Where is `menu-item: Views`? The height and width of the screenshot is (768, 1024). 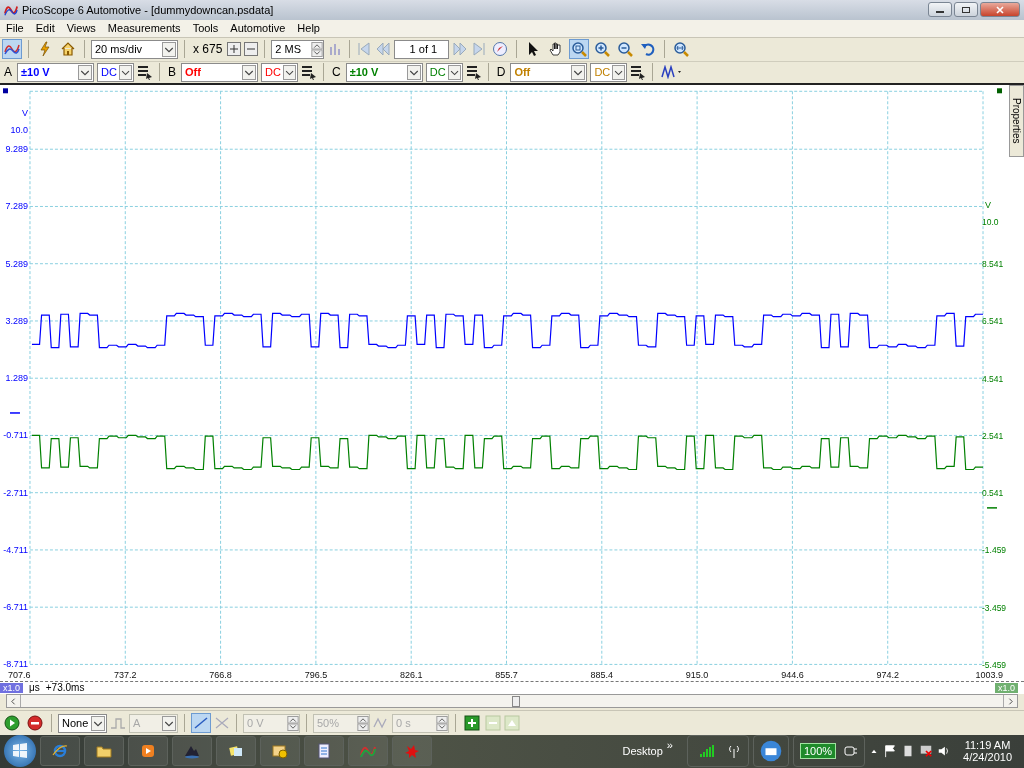 menu-item: Views is located at coordinates (81, 28).